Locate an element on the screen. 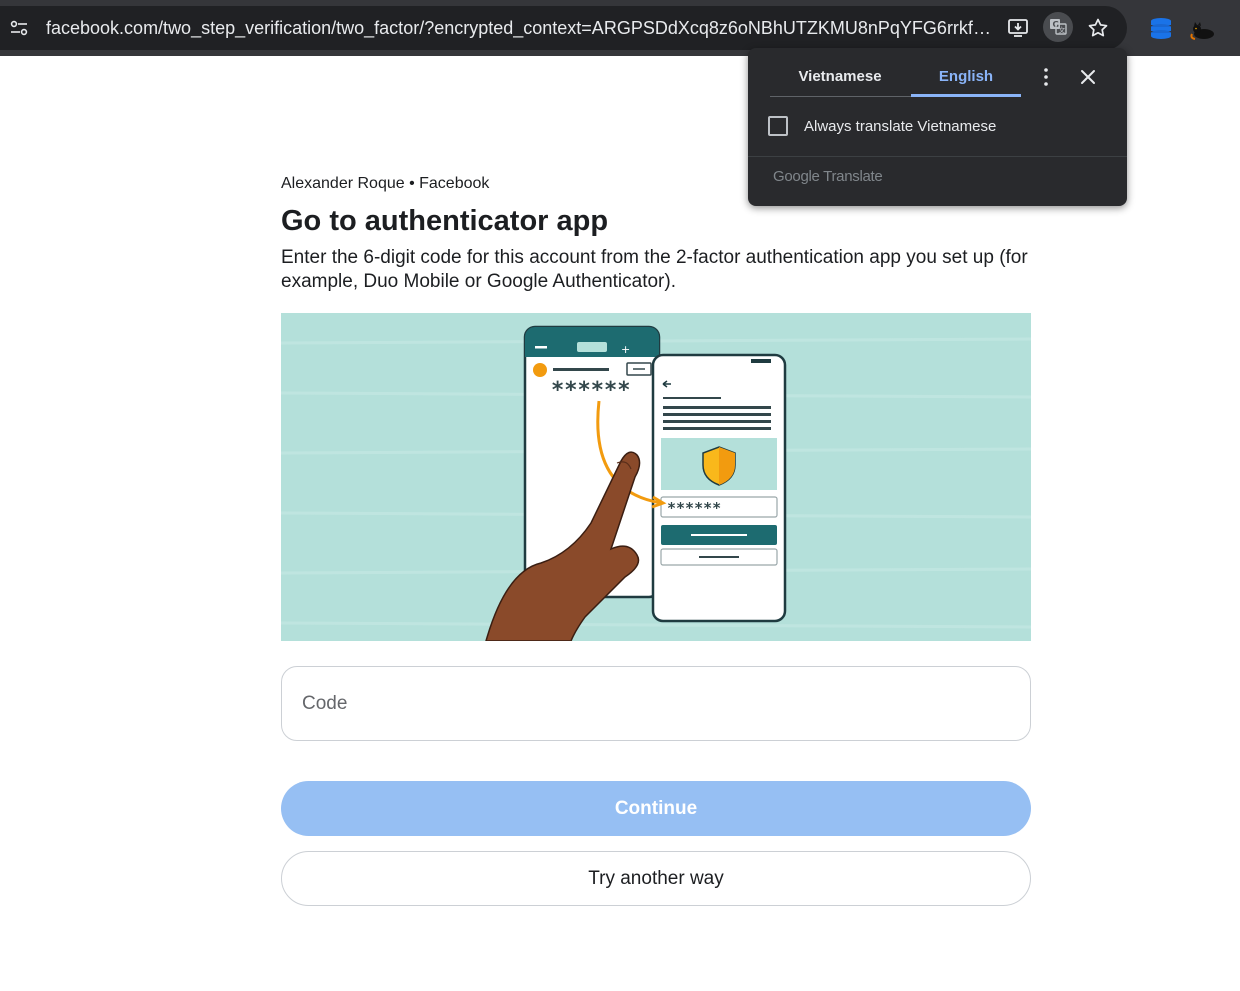 The image size is (1240, 991). database-extension-icon is located at coordinates (1161, 28).